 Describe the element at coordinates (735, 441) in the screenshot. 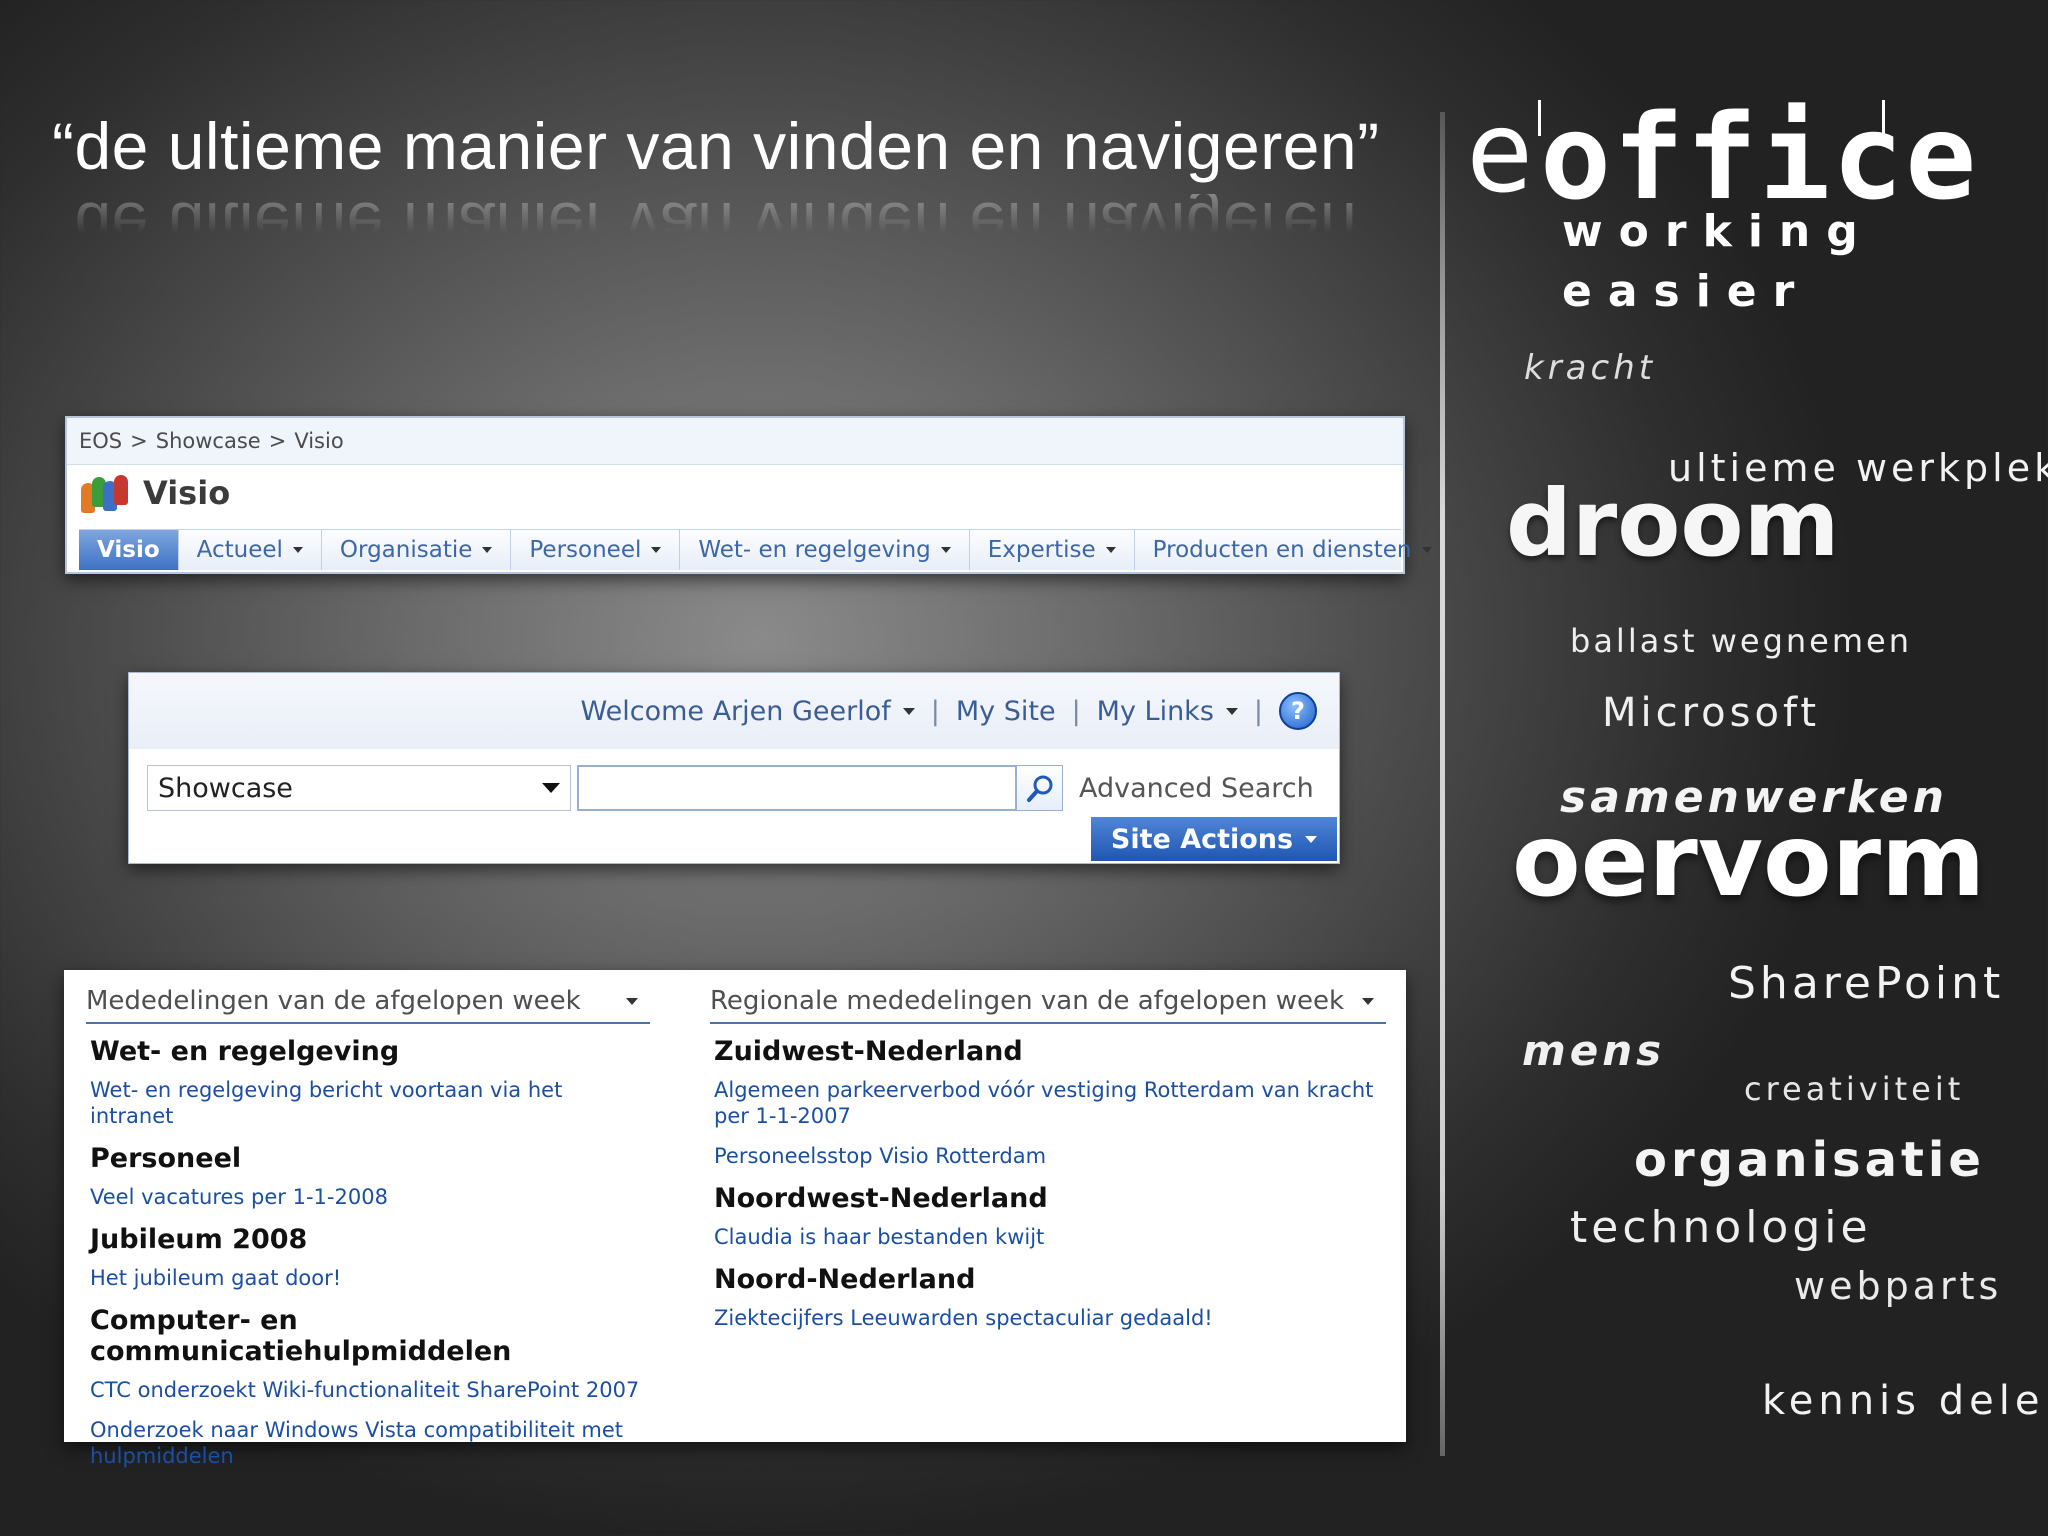

I see `breadcrumb: EOS > Showcase > Visio` at that location.